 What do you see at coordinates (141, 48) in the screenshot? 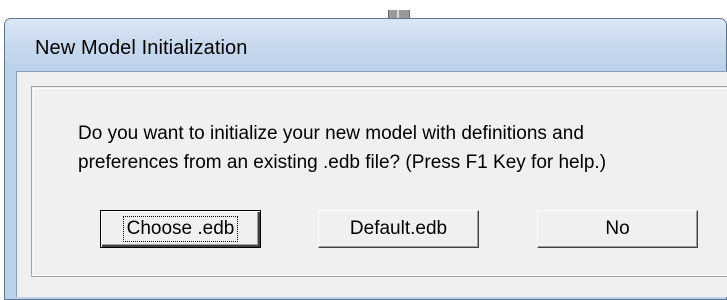
I see `dialog-title: New Model Initialization` at bounding box center [141, 48].